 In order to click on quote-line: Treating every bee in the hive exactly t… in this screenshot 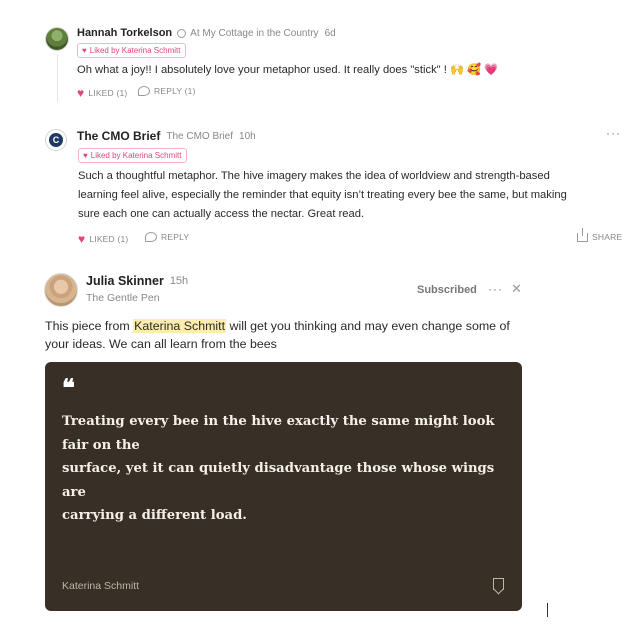, I will do `click(278, 433)`.